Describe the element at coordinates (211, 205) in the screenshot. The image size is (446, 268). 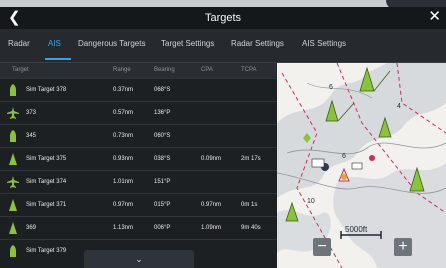
I see `cell-cpa: 0.97nm` at that location.